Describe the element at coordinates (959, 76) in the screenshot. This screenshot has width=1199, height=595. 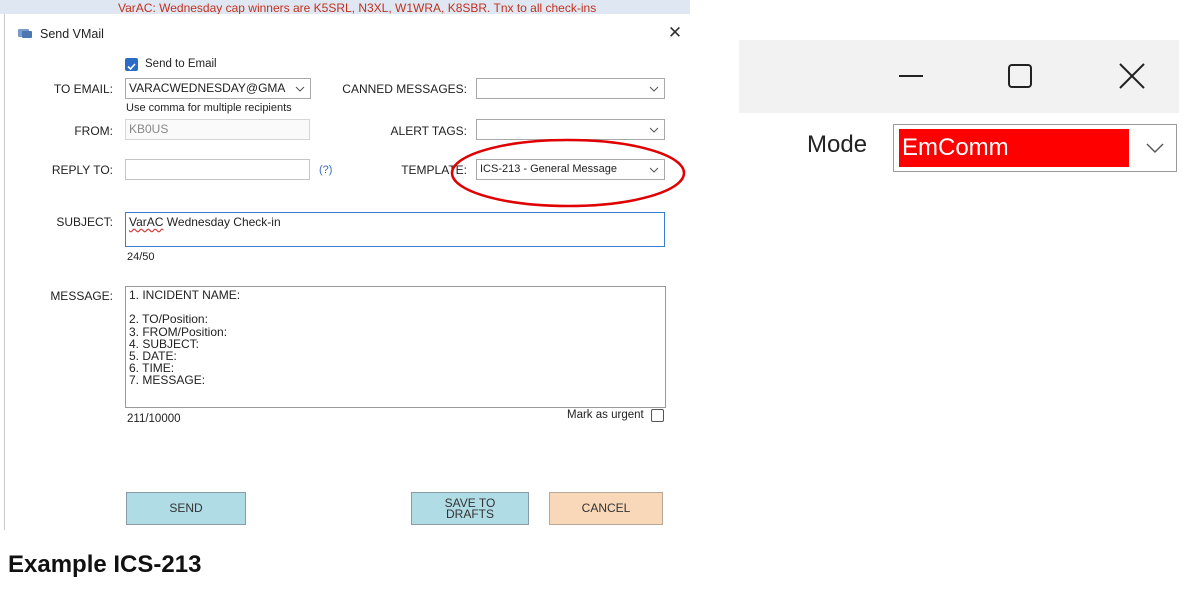
I see `window-controls-bar` at that location.